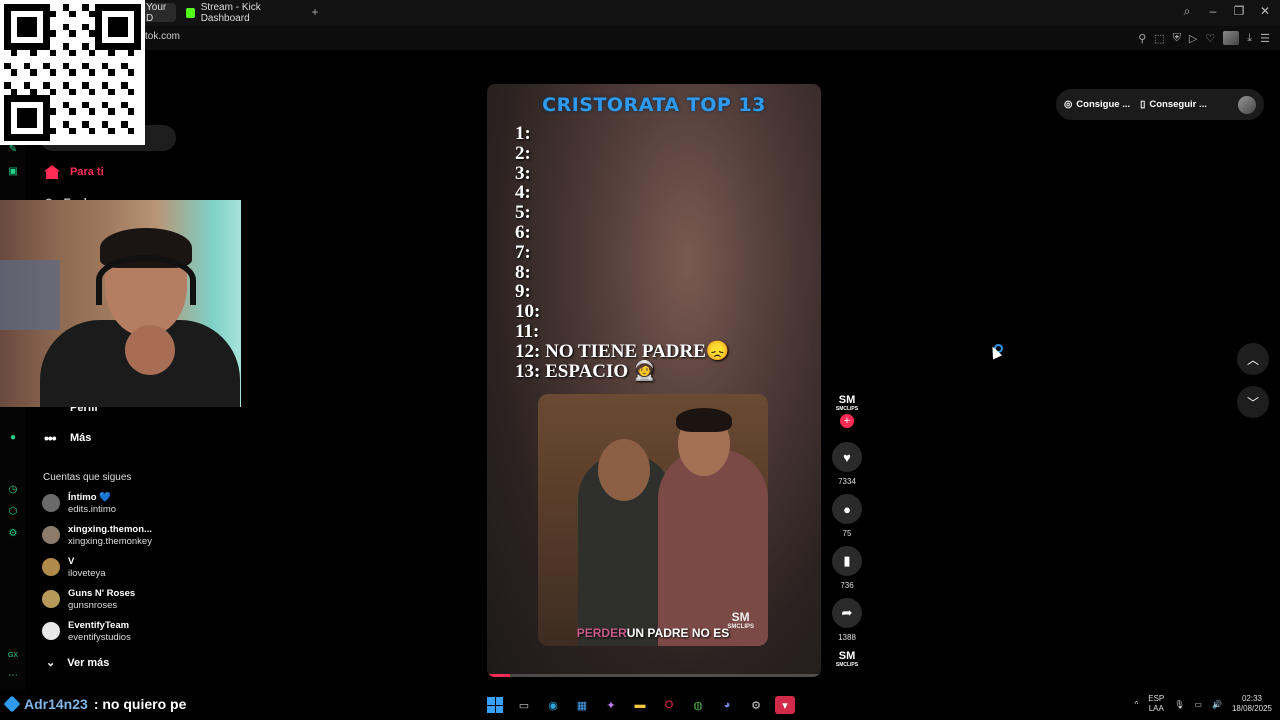 The height and width of the screenshot is (720, 1280). What do you see at coordinates (847, 659) in the screenshot?
I see `sound-disc: SM SMCLIPS` at bounding box center [847, 659].